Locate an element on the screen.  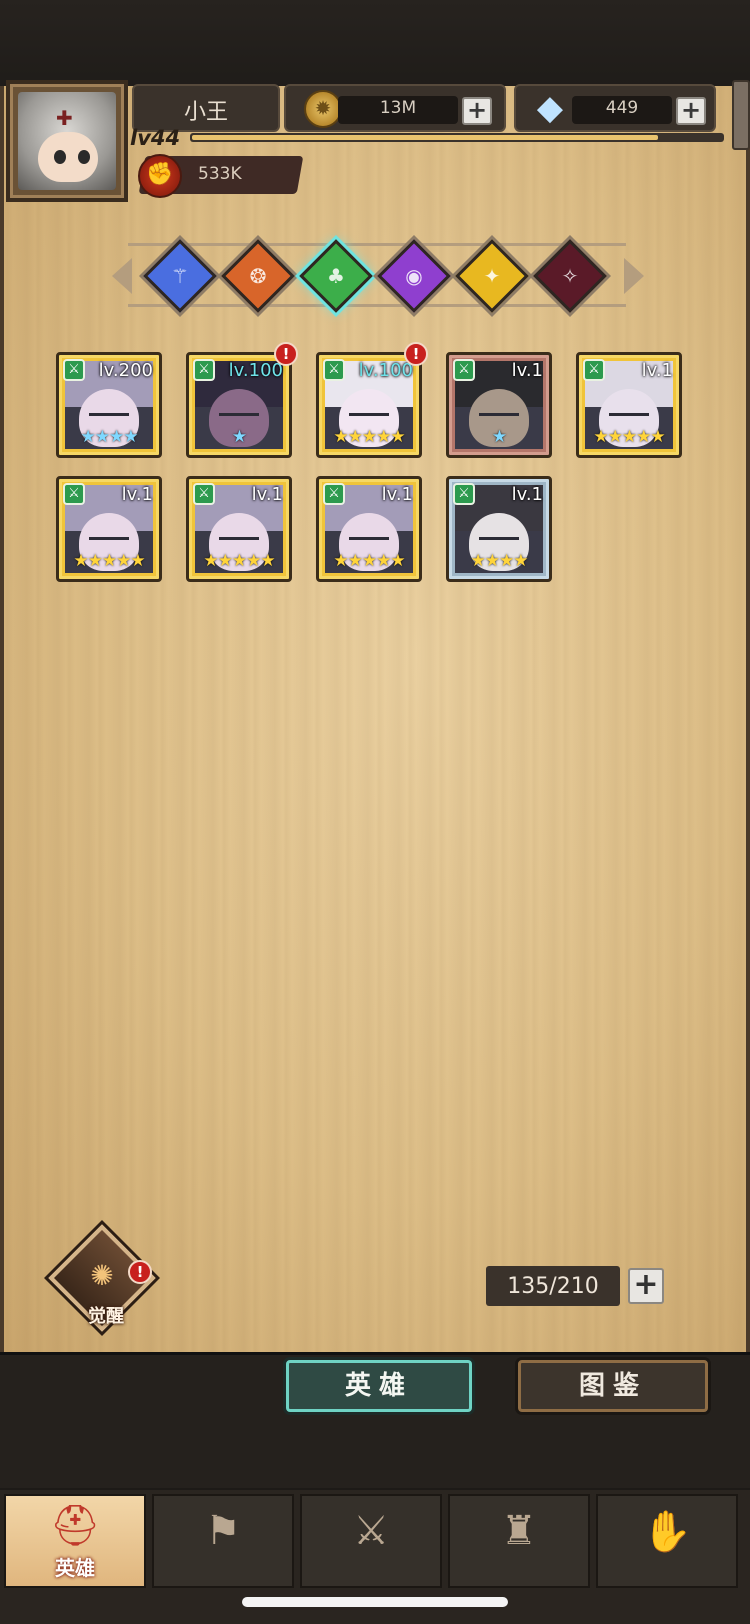
knight-helmet-icon: ⛑ is located at coordinates (75, 1526).